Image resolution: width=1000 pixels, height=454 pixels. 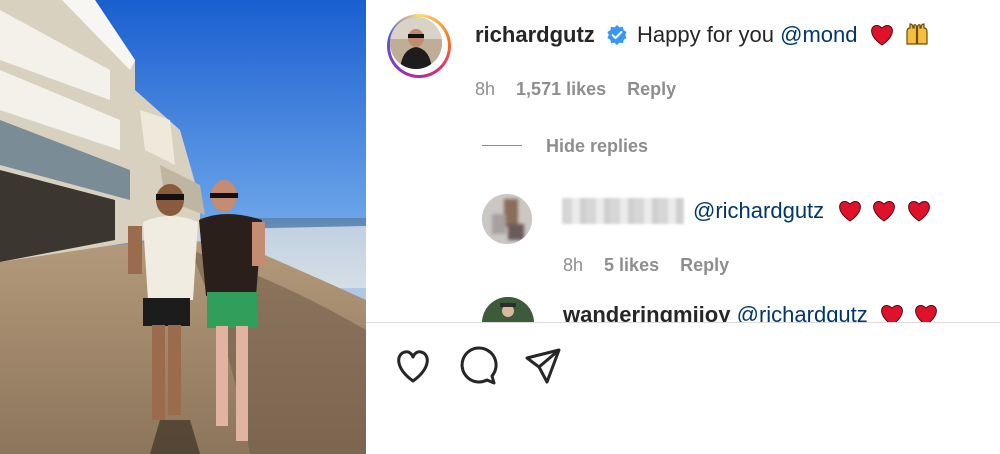 I want to click on reply-line: @richardgutz, so click(x=812, y=211).